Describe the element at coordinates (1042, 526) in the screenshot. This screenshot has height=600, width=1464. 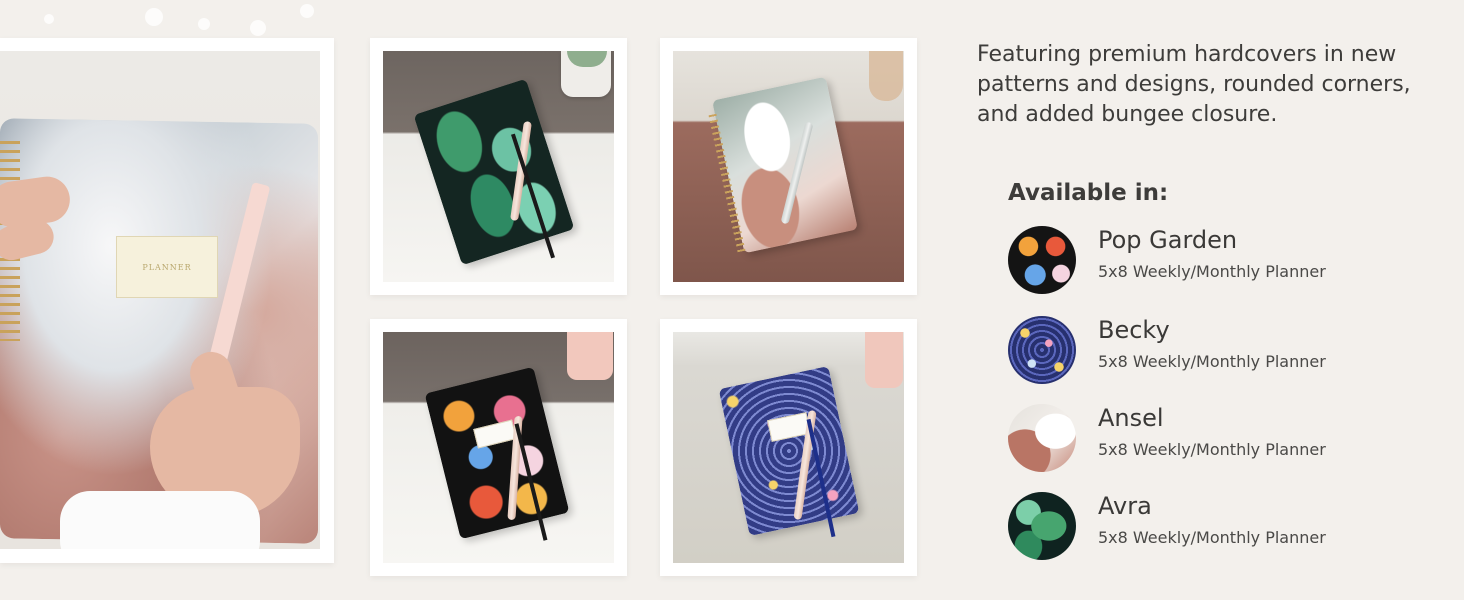
I see `avra-swatch-icon` at that location.